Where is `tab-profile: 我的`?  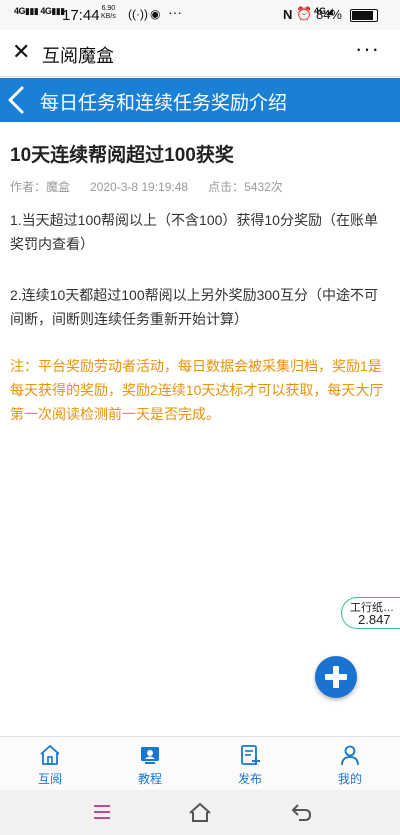 tab-profile: 我的 is located at coordinates (350, 764).